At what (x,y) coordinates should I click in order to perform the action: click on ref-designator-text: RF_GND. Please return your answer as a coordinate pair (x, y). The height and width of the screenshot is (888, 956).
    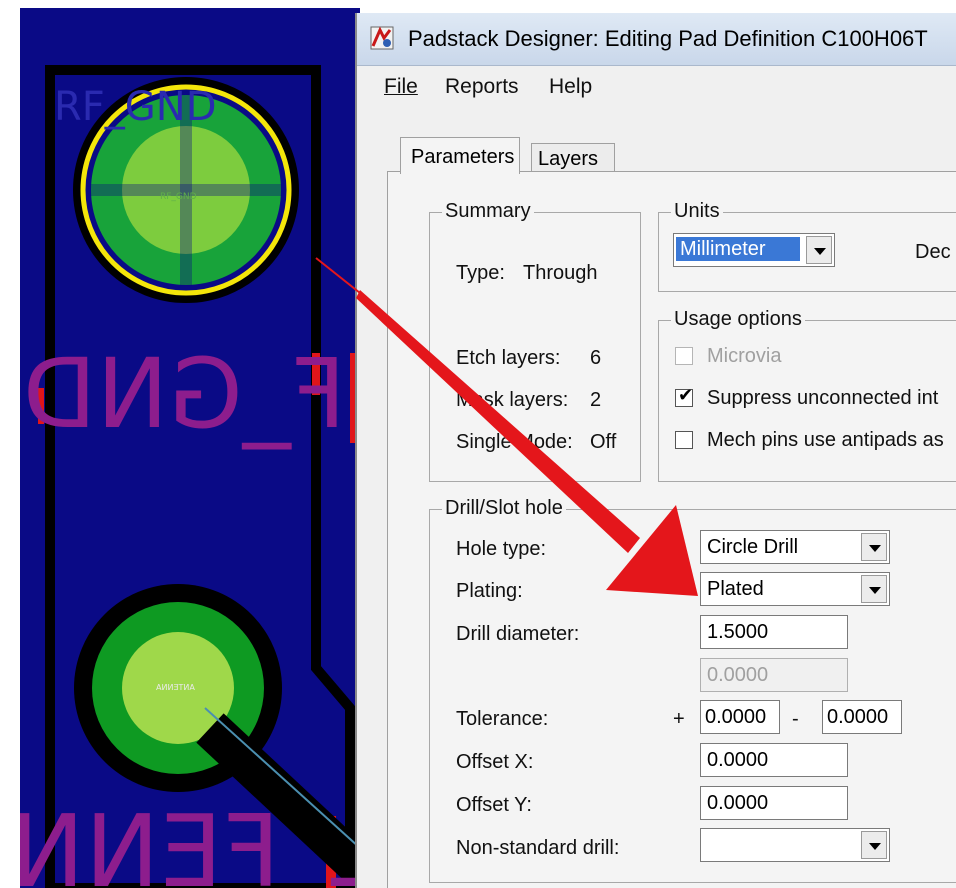
    Looking at the image, I should click on (135, 107).